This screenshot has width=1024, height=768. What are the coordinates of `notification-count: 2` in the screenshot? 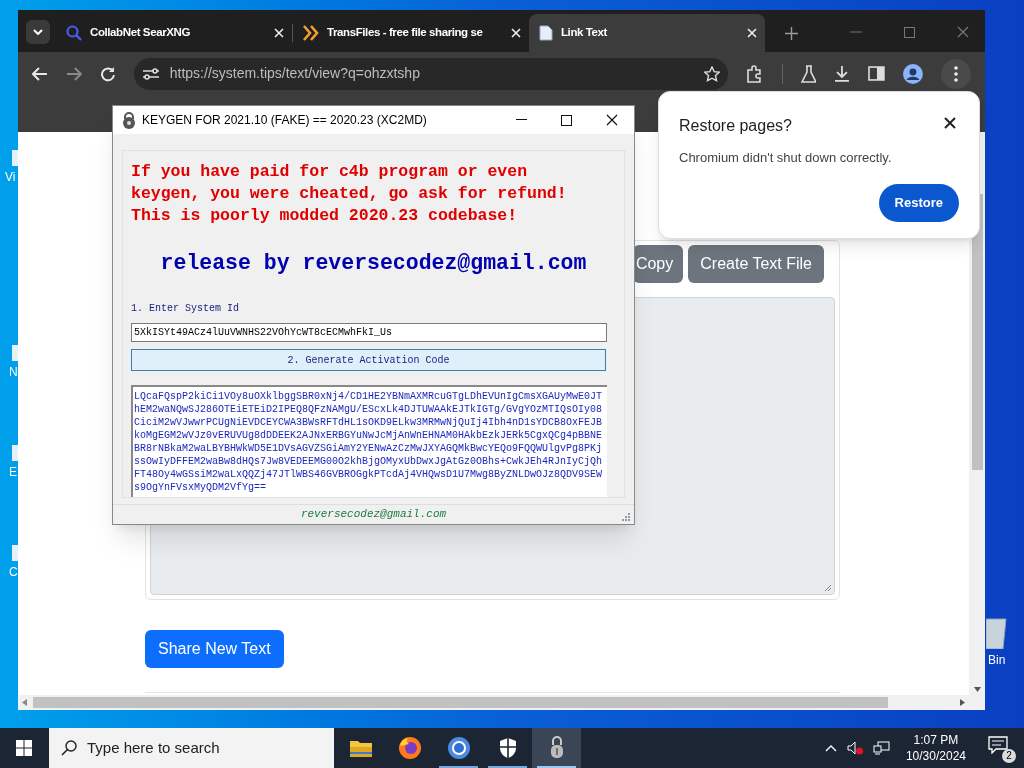 It's located at (1009, 756).